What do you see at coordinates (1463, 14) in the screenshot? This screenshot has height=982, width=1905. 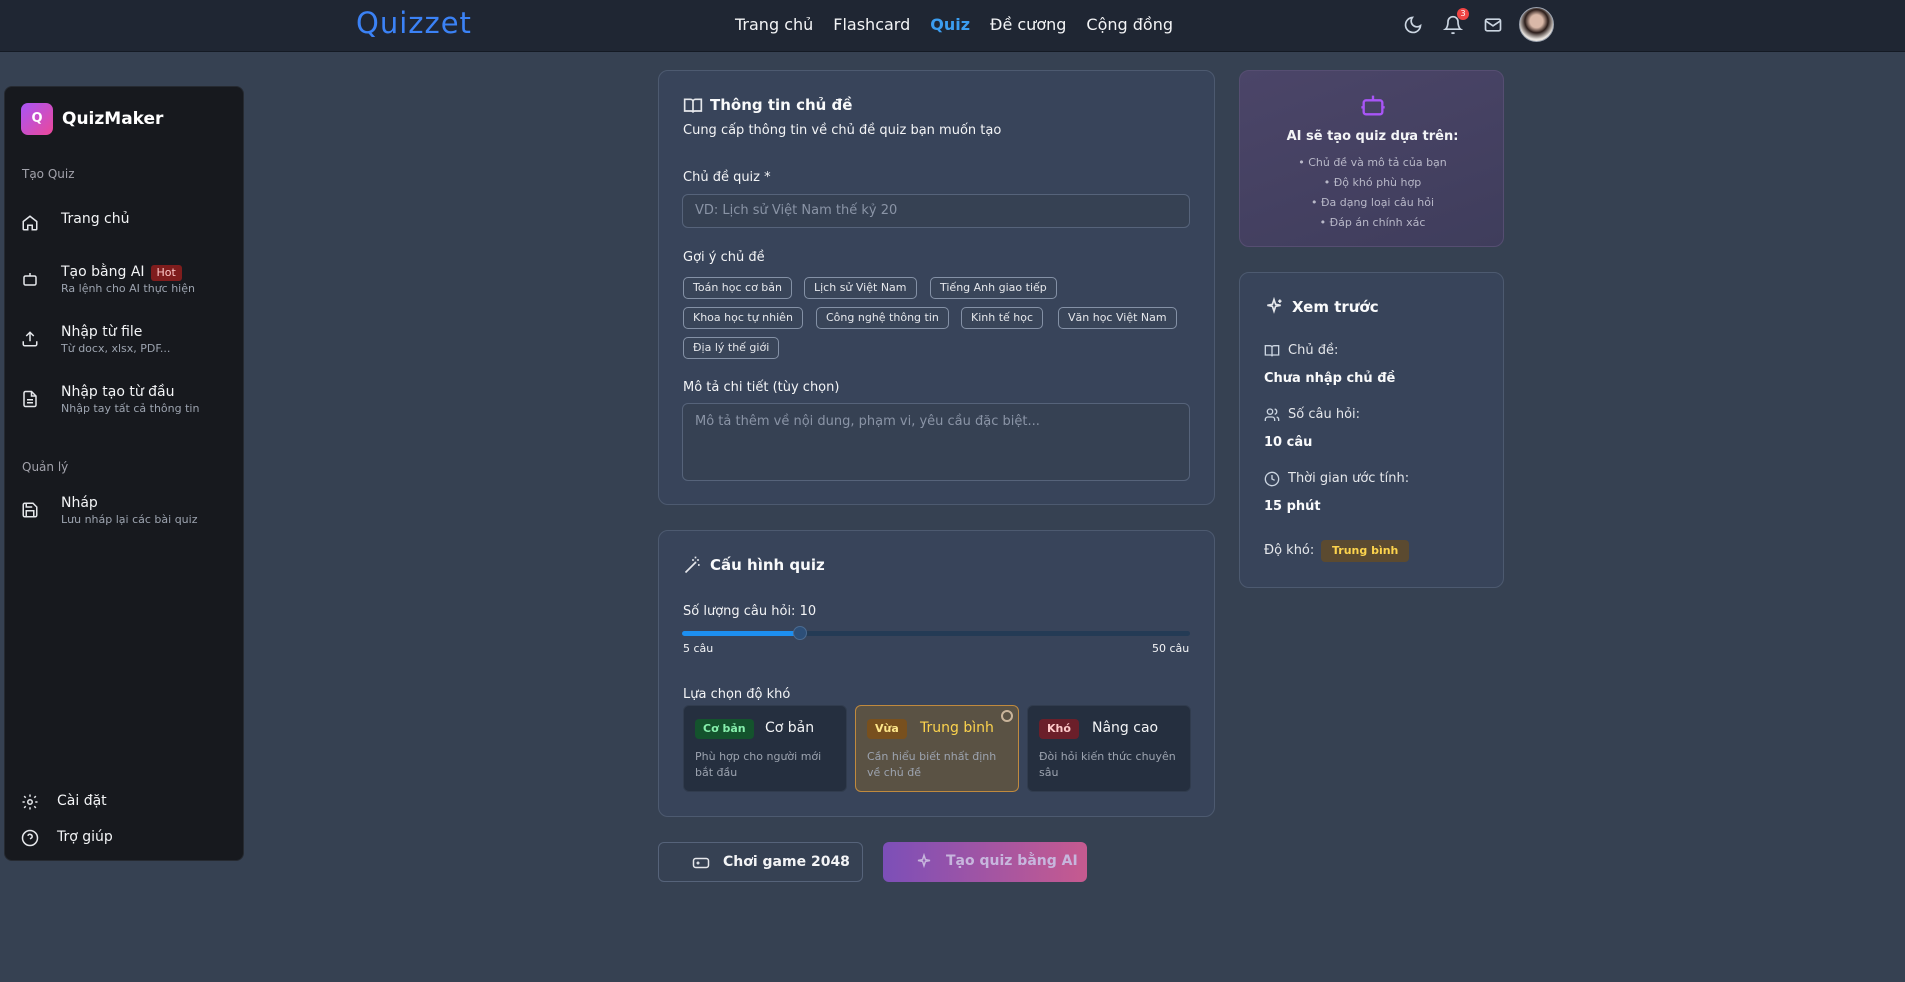 I see `notification-badge: 3` at bounding box center [1463, 14].